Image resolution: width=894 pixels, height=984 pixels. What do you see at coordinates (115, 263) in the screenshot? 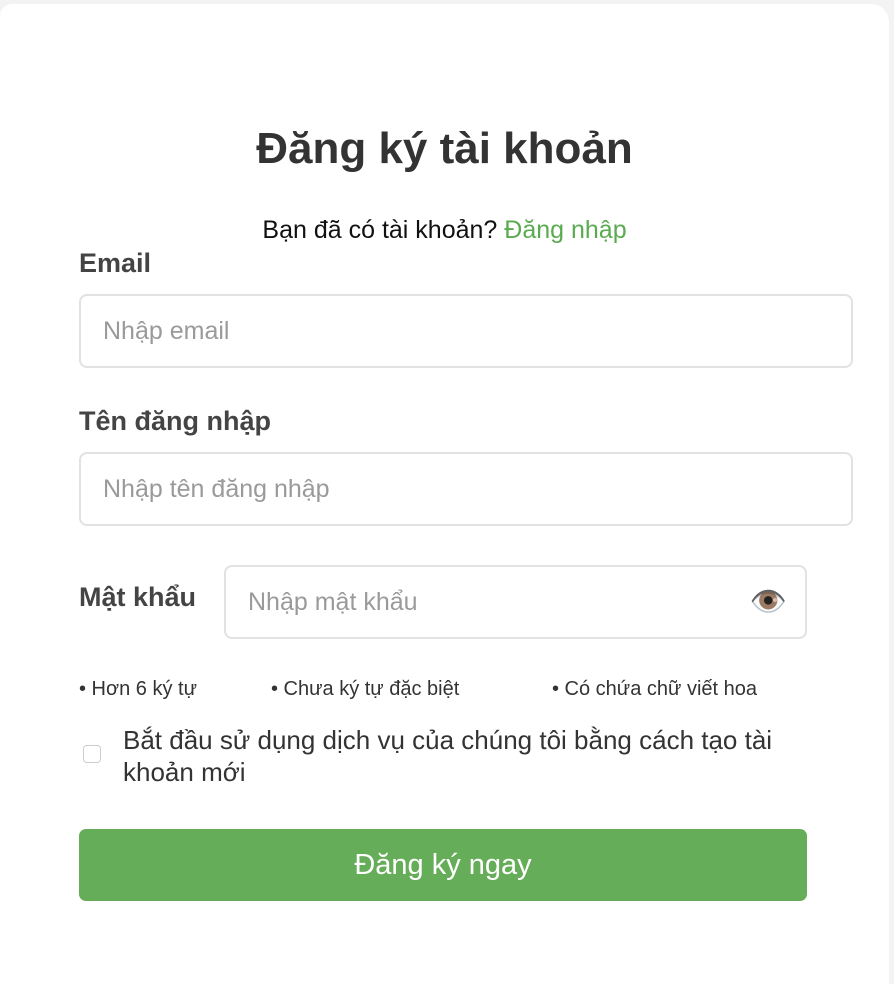
I see `email-label: Email` at bounding box center [115, 263].